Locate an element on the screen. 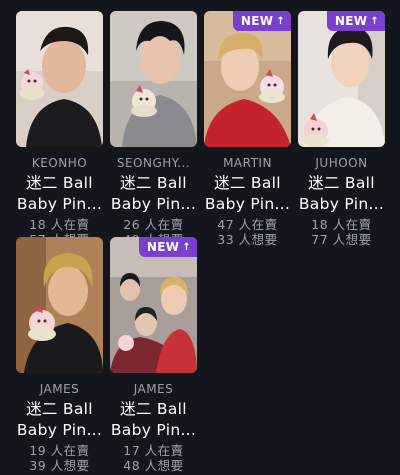  wanting-count: 77 人想要 is located at coordinates (341, 239).